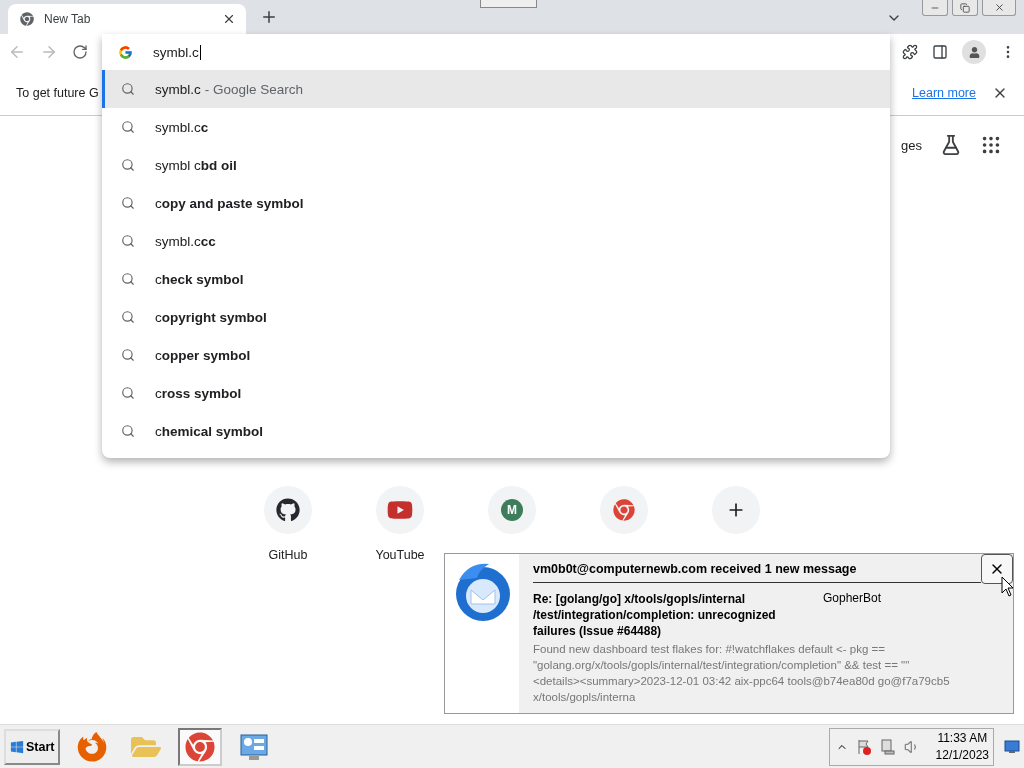 This screenshot has height=768, width=1024. What do you see at coordinates (229, 203) in the screenshot?
I see `suggestion-text: copy and paste symbol` at bounding box center [229, 203].